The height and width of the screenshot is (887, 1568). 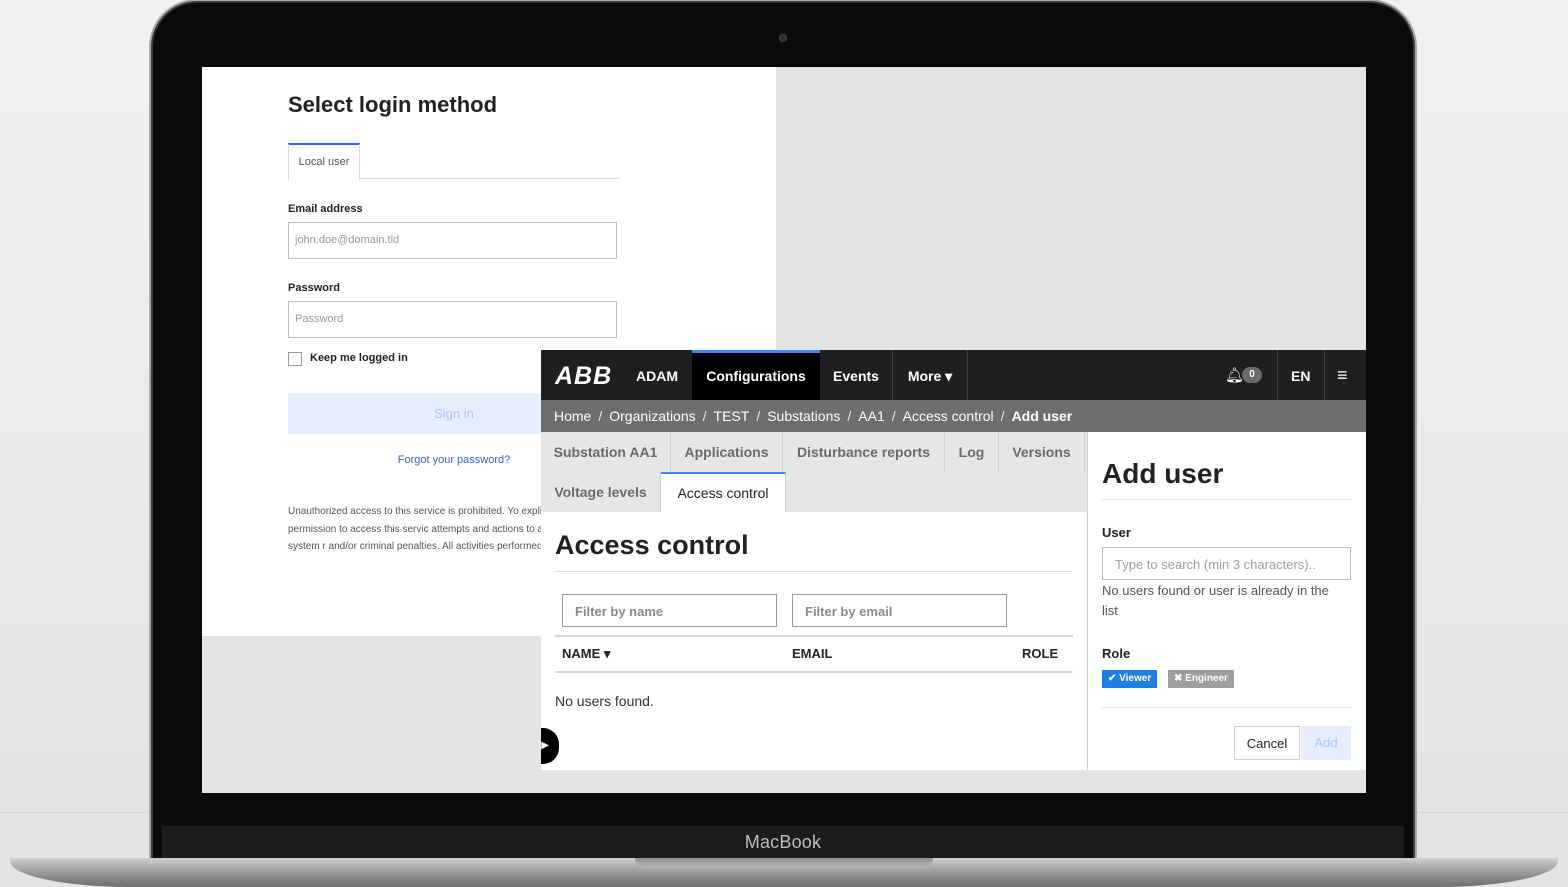 What do you see at coordinates (1326, 743) in the screenshot?
I see `add-button: Add` at bounding box center [1326, 743].